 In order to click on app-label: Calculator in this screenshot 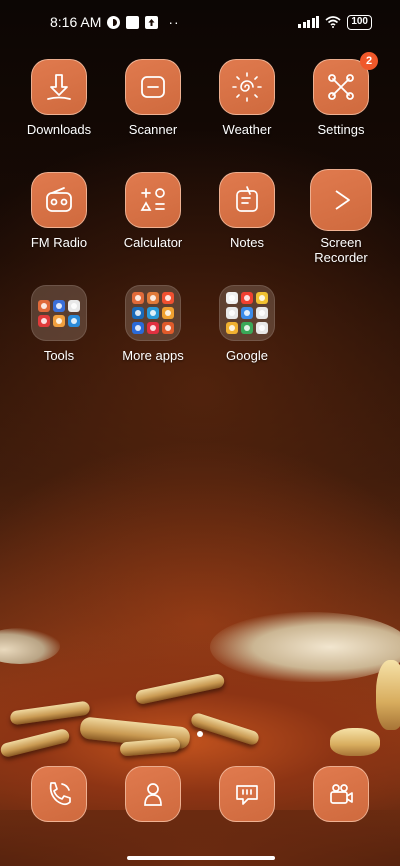, I will do `click(153, 242)`.